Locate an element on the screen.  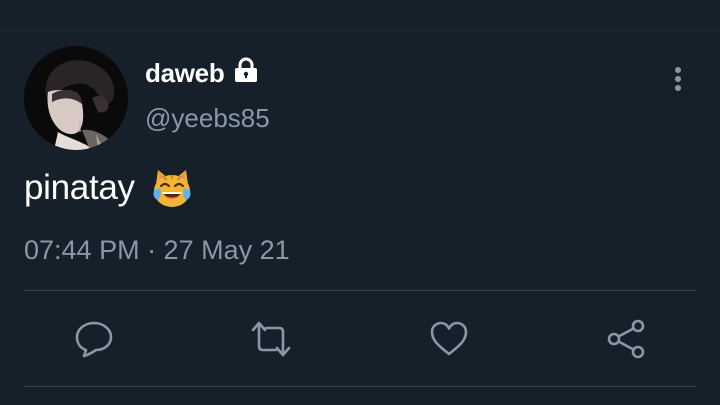
share-icon is located at coordinates (626, 339).